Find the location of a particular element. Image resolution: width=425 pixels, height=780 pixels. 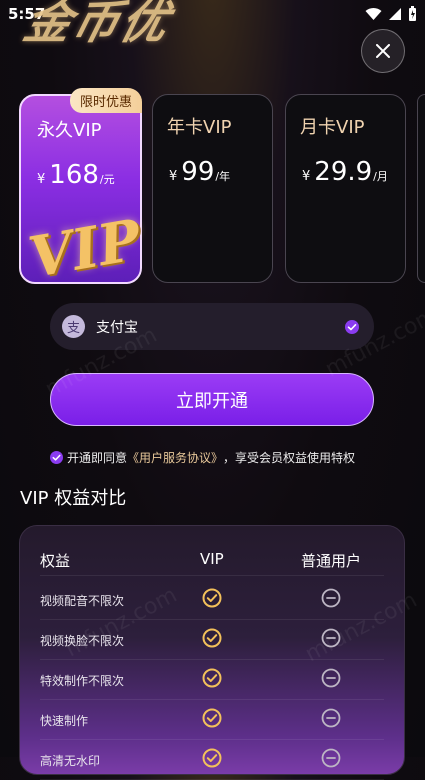

payment-method-alipay: 支 支付宝 is located at coordinates (212, 326).